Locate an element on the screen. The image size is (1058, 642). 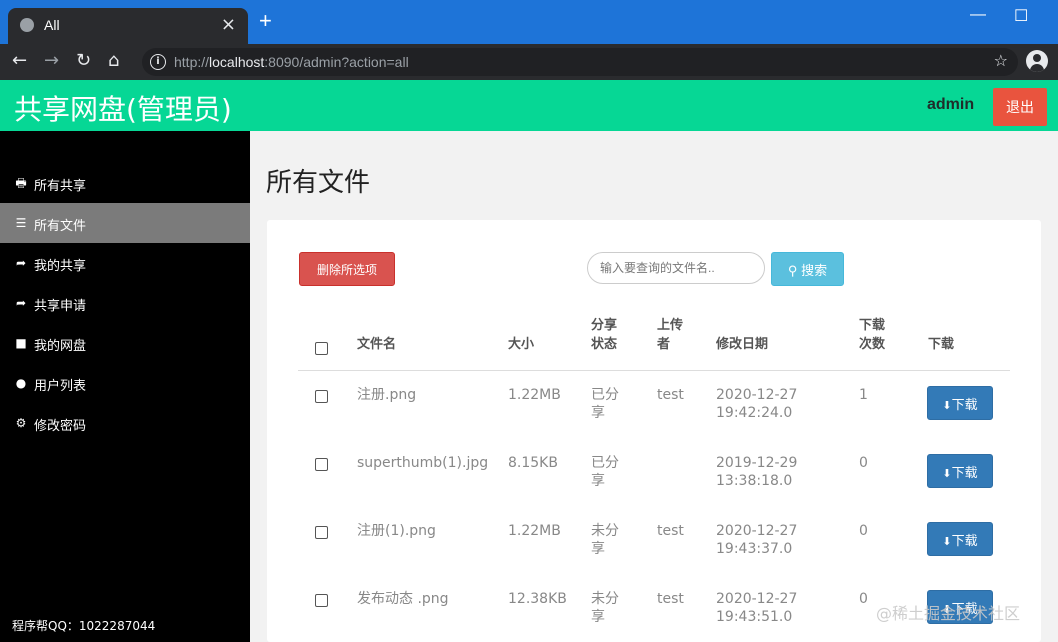
tab-title: All is located at coordinates (52, 25).